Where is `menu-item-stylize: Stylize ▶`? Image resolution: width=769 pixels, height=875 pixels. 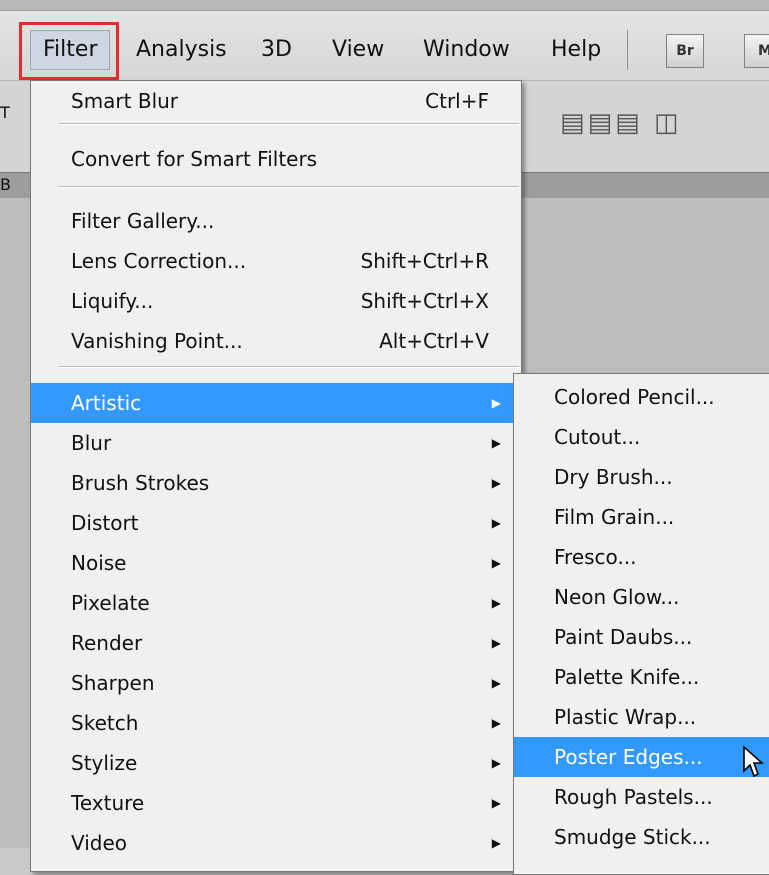 menu-item-stylize: Stylize ▶ is located at coordinates (276, 763).